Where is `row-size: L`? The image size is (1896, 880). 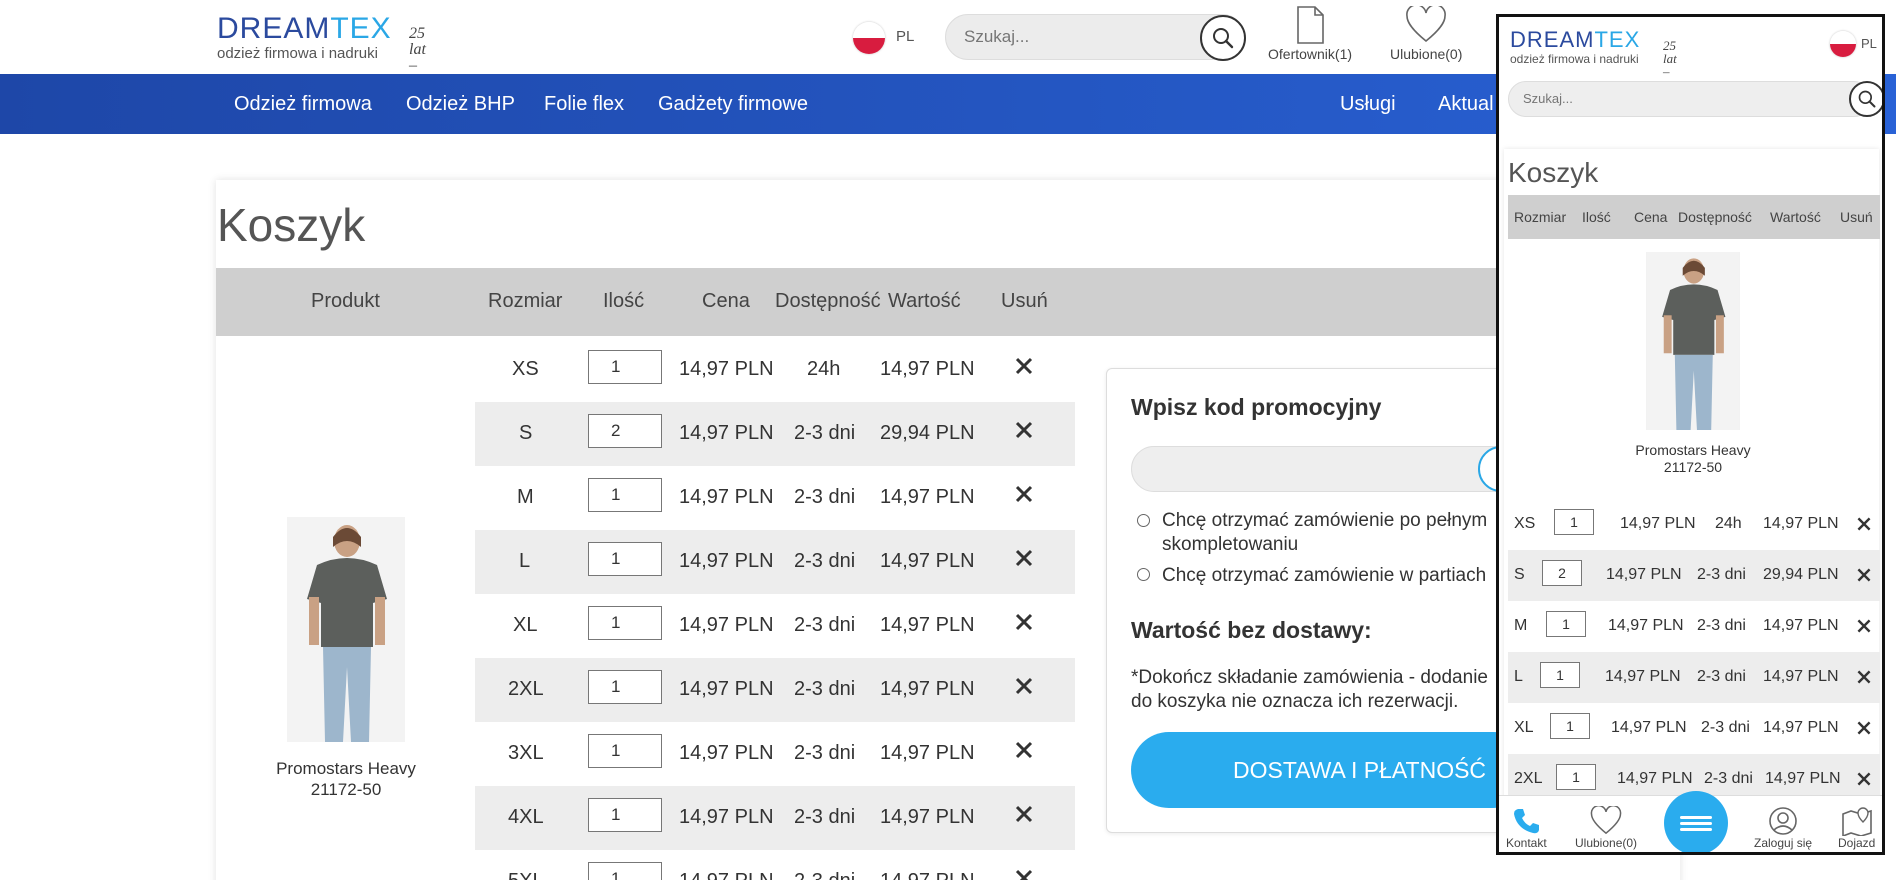
row-size: L is located at coordinates (525, 561).